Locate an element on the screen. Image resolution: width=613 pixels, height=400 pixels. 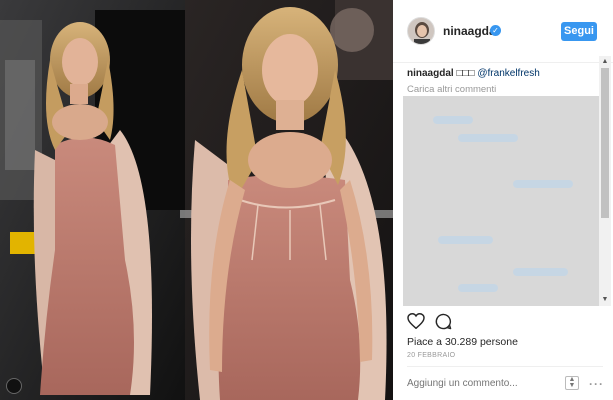
comment-icon is located at coordinates (443, 321).